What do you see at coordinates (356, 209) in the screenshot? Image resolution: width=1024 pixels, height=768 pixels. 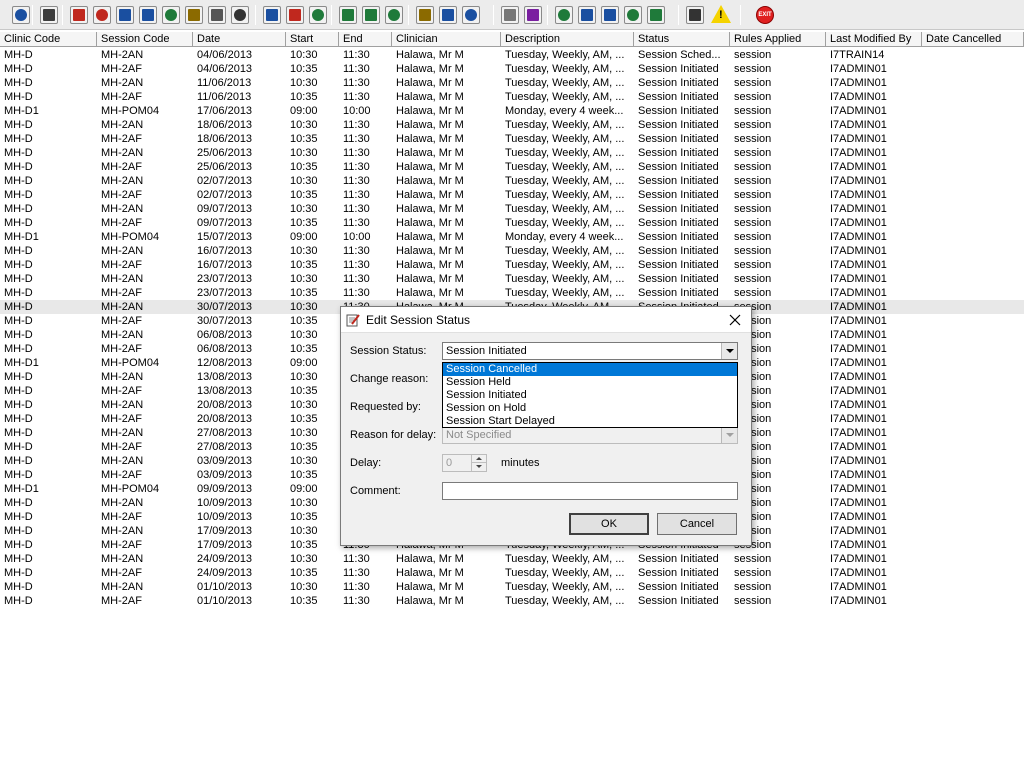 I see `cell-end: 11:30` at bounding box center [356, 209].